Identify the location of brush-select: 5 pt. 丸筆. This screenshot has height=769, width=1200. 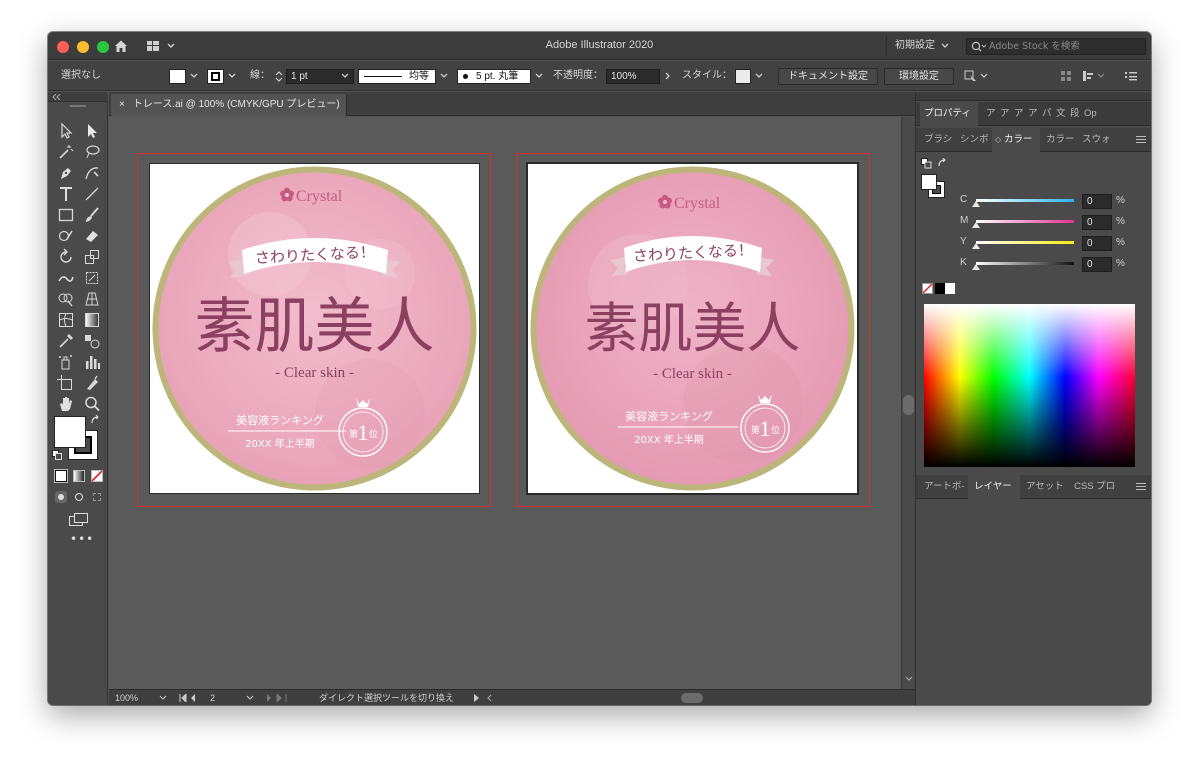
(494, 76).